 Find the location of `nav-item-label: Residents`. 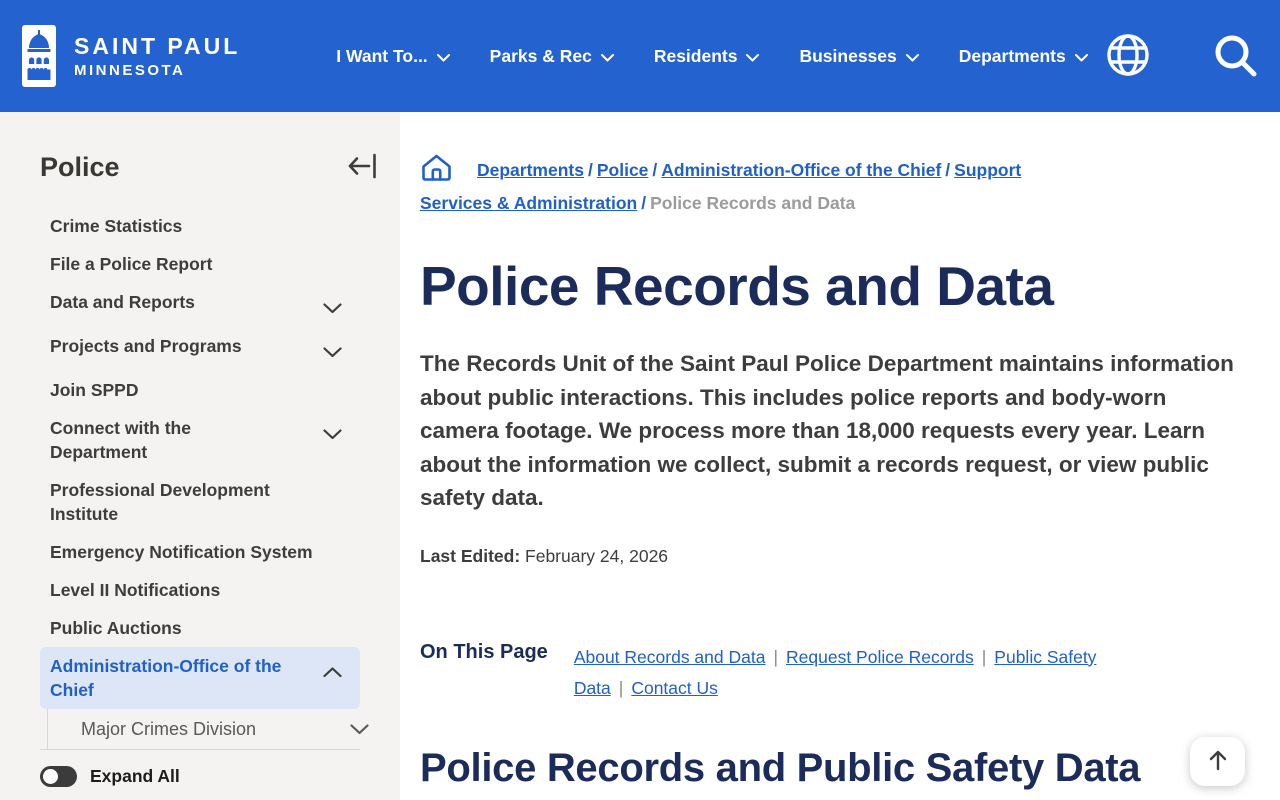

nav-item-label: Residents is located at coordinates (695, 55).